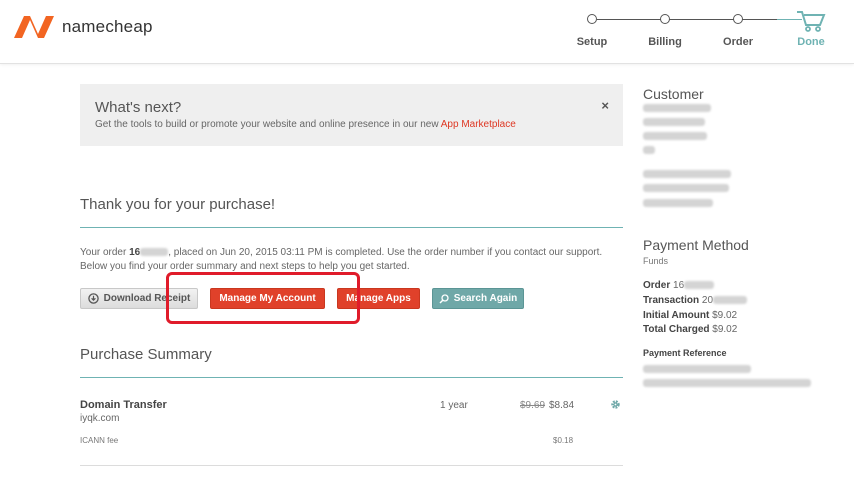 The width and height of the screenshot is (854, 480). Describe the element at coordinates (671, 300) in the screenshot. I see `payment-transaction-label: Transaction` at that location.